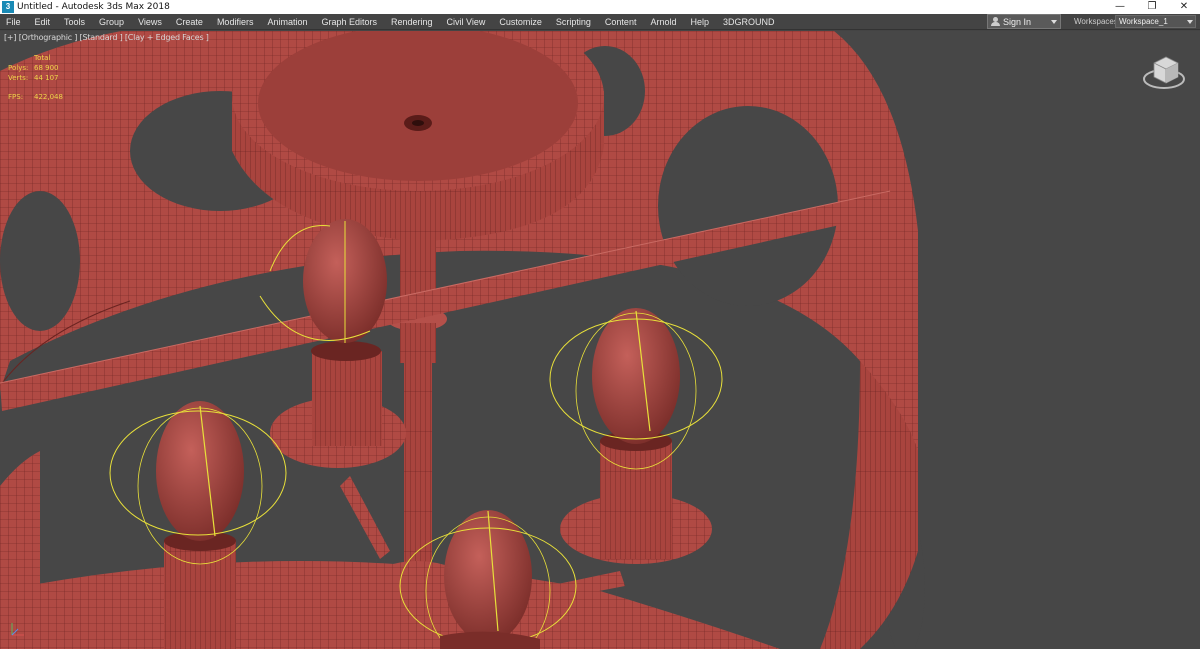  Describe the element at coordinates (16, 97) in the screenshot. I see `fps-label: FPS:` at that location.